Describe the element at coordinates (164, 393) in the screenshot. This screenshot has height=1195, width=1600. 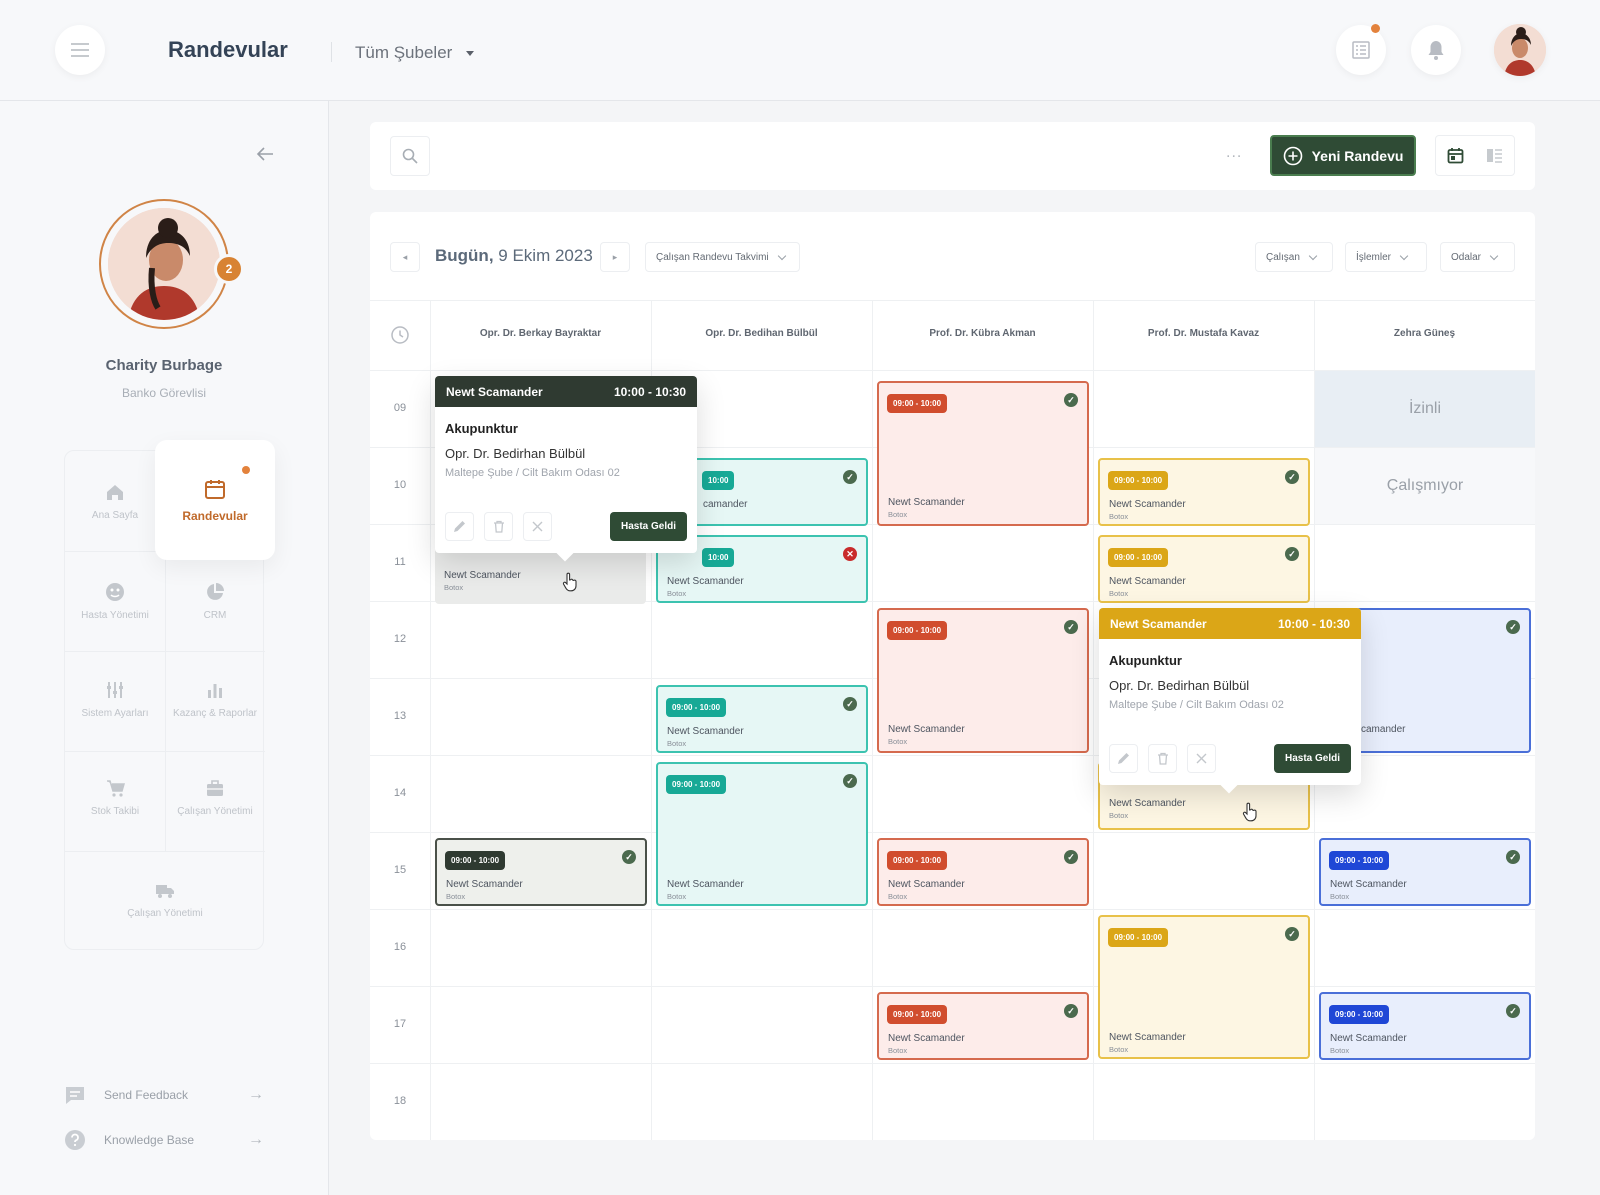
I see `user-role: Banko Görevlisi` at that location.